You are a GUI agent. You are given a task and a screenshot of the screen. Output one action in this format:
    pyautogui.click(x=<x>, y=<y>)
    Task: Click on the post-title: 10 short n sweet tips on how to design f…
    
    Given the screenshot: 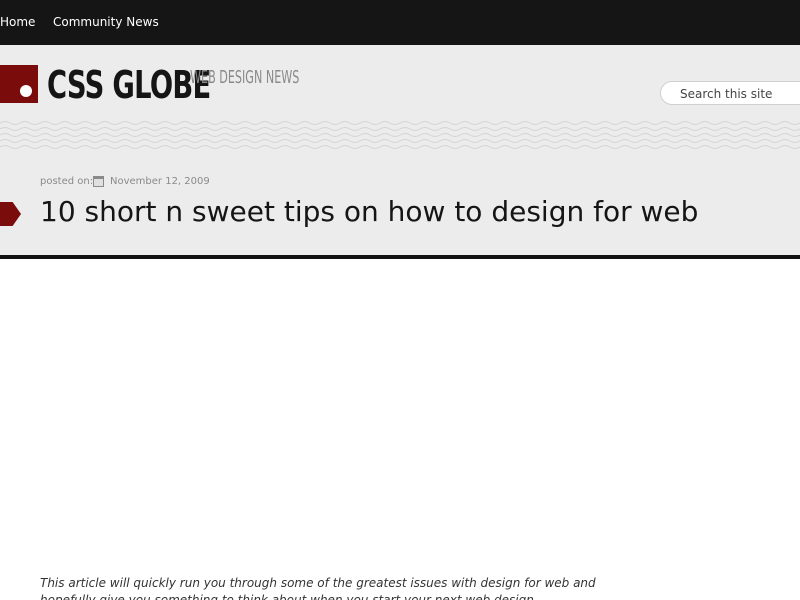 What is the action you would take?
    pyautogui.click(x=369, y=211)
    